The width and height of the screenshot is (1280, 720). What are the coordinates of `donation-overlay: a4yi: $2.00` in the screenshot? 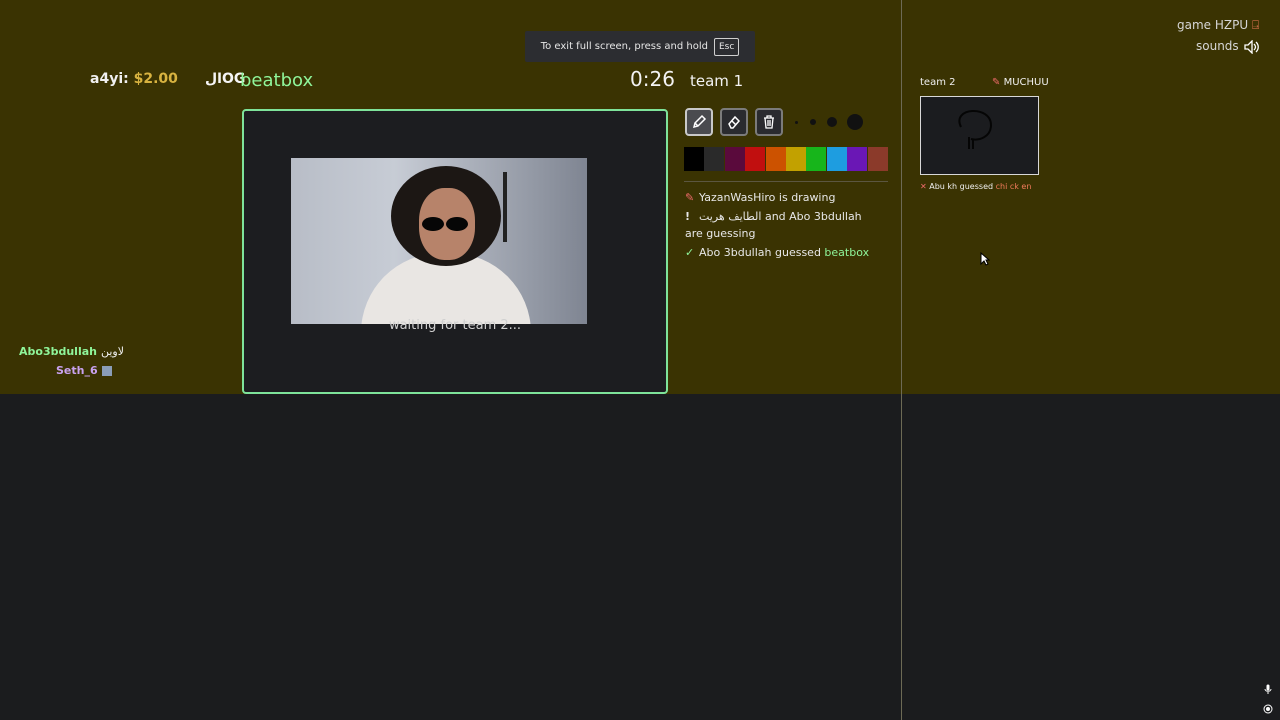 It's located at (134, 79).